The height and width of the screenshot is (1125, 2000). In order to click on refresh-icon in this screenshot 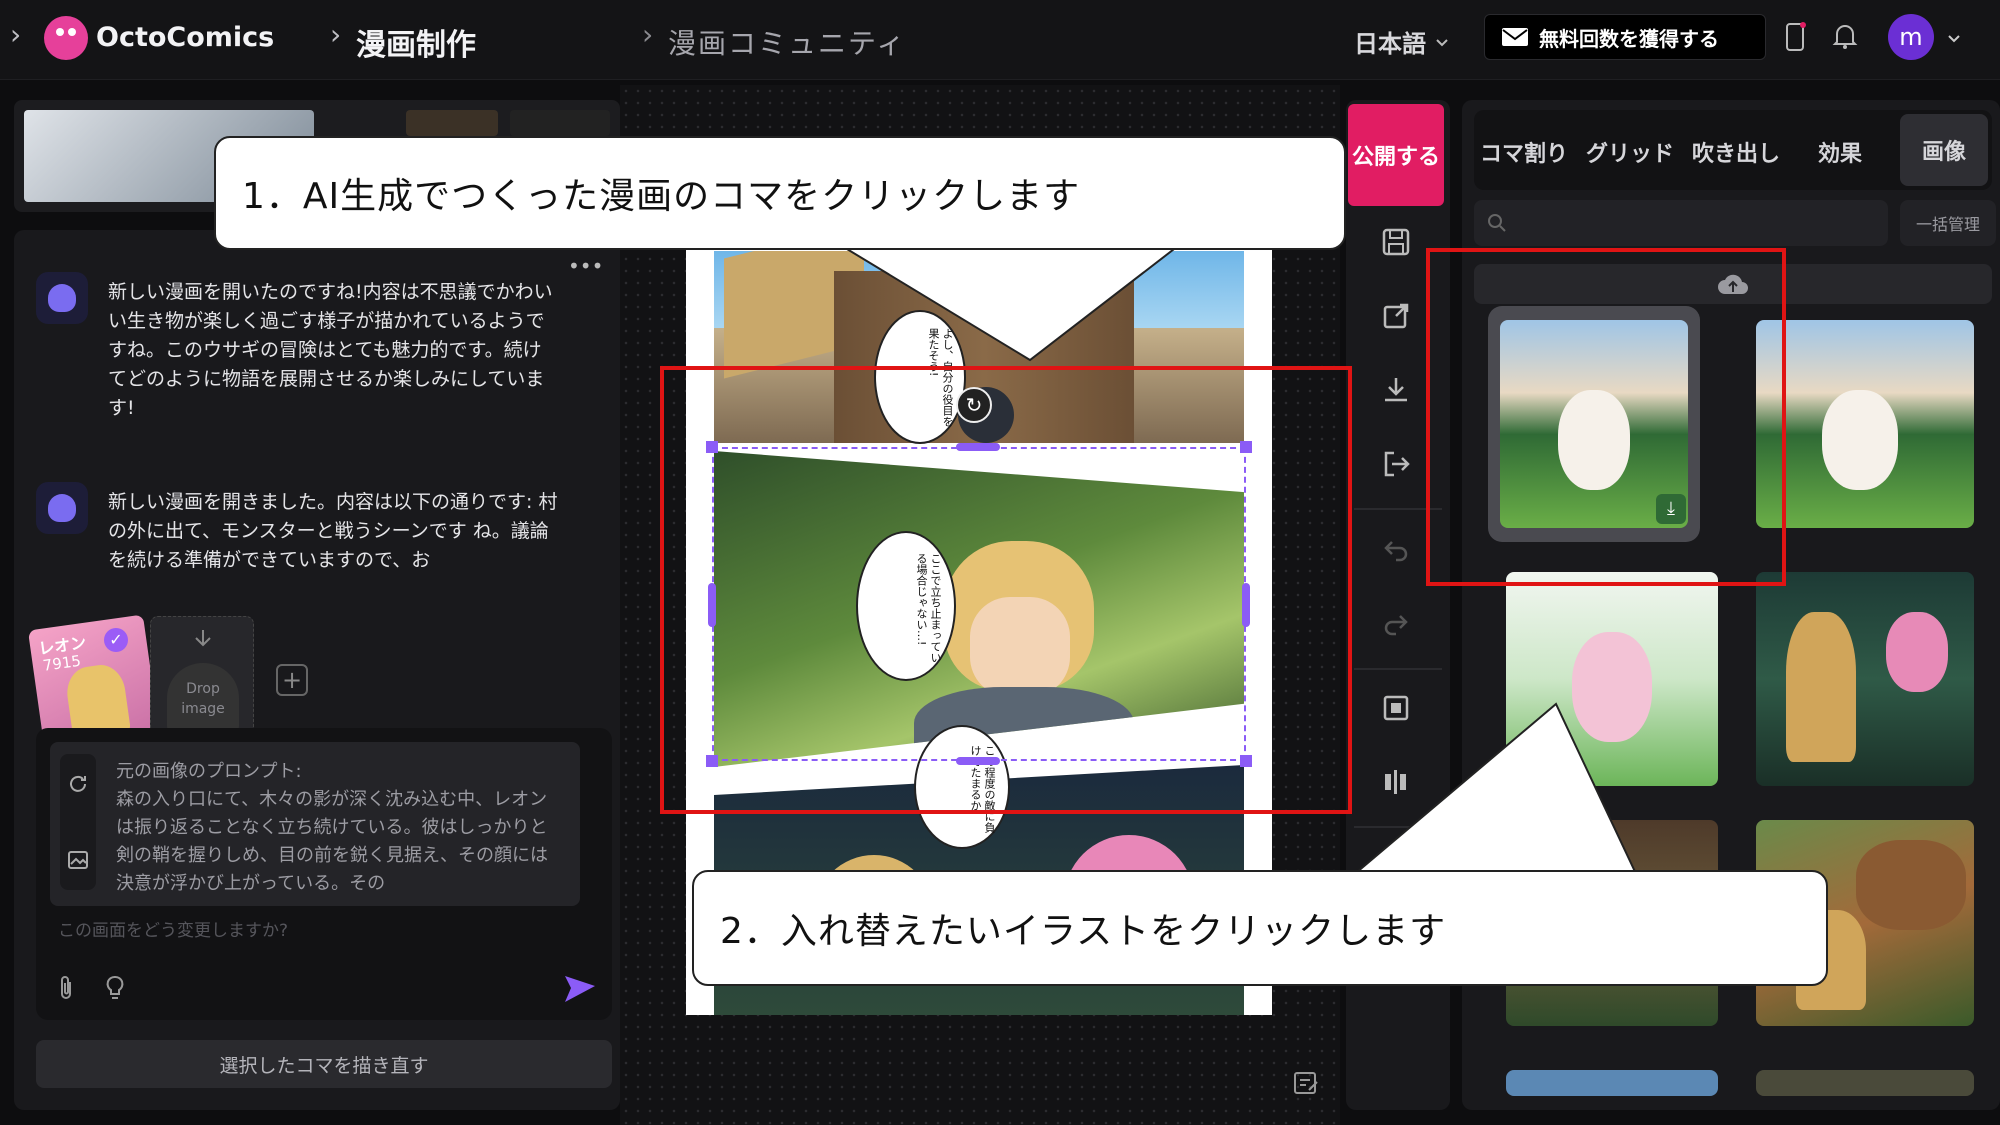, I will do `click(78, 784)`.